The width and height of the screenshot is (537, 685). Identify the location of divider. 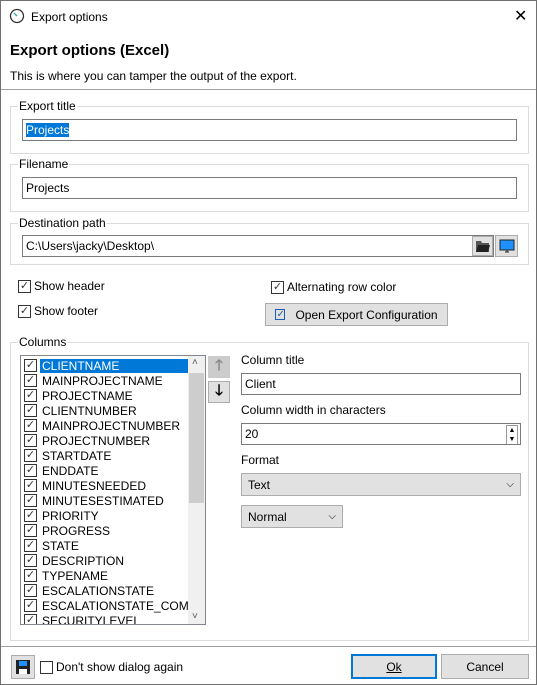
(268, 89).